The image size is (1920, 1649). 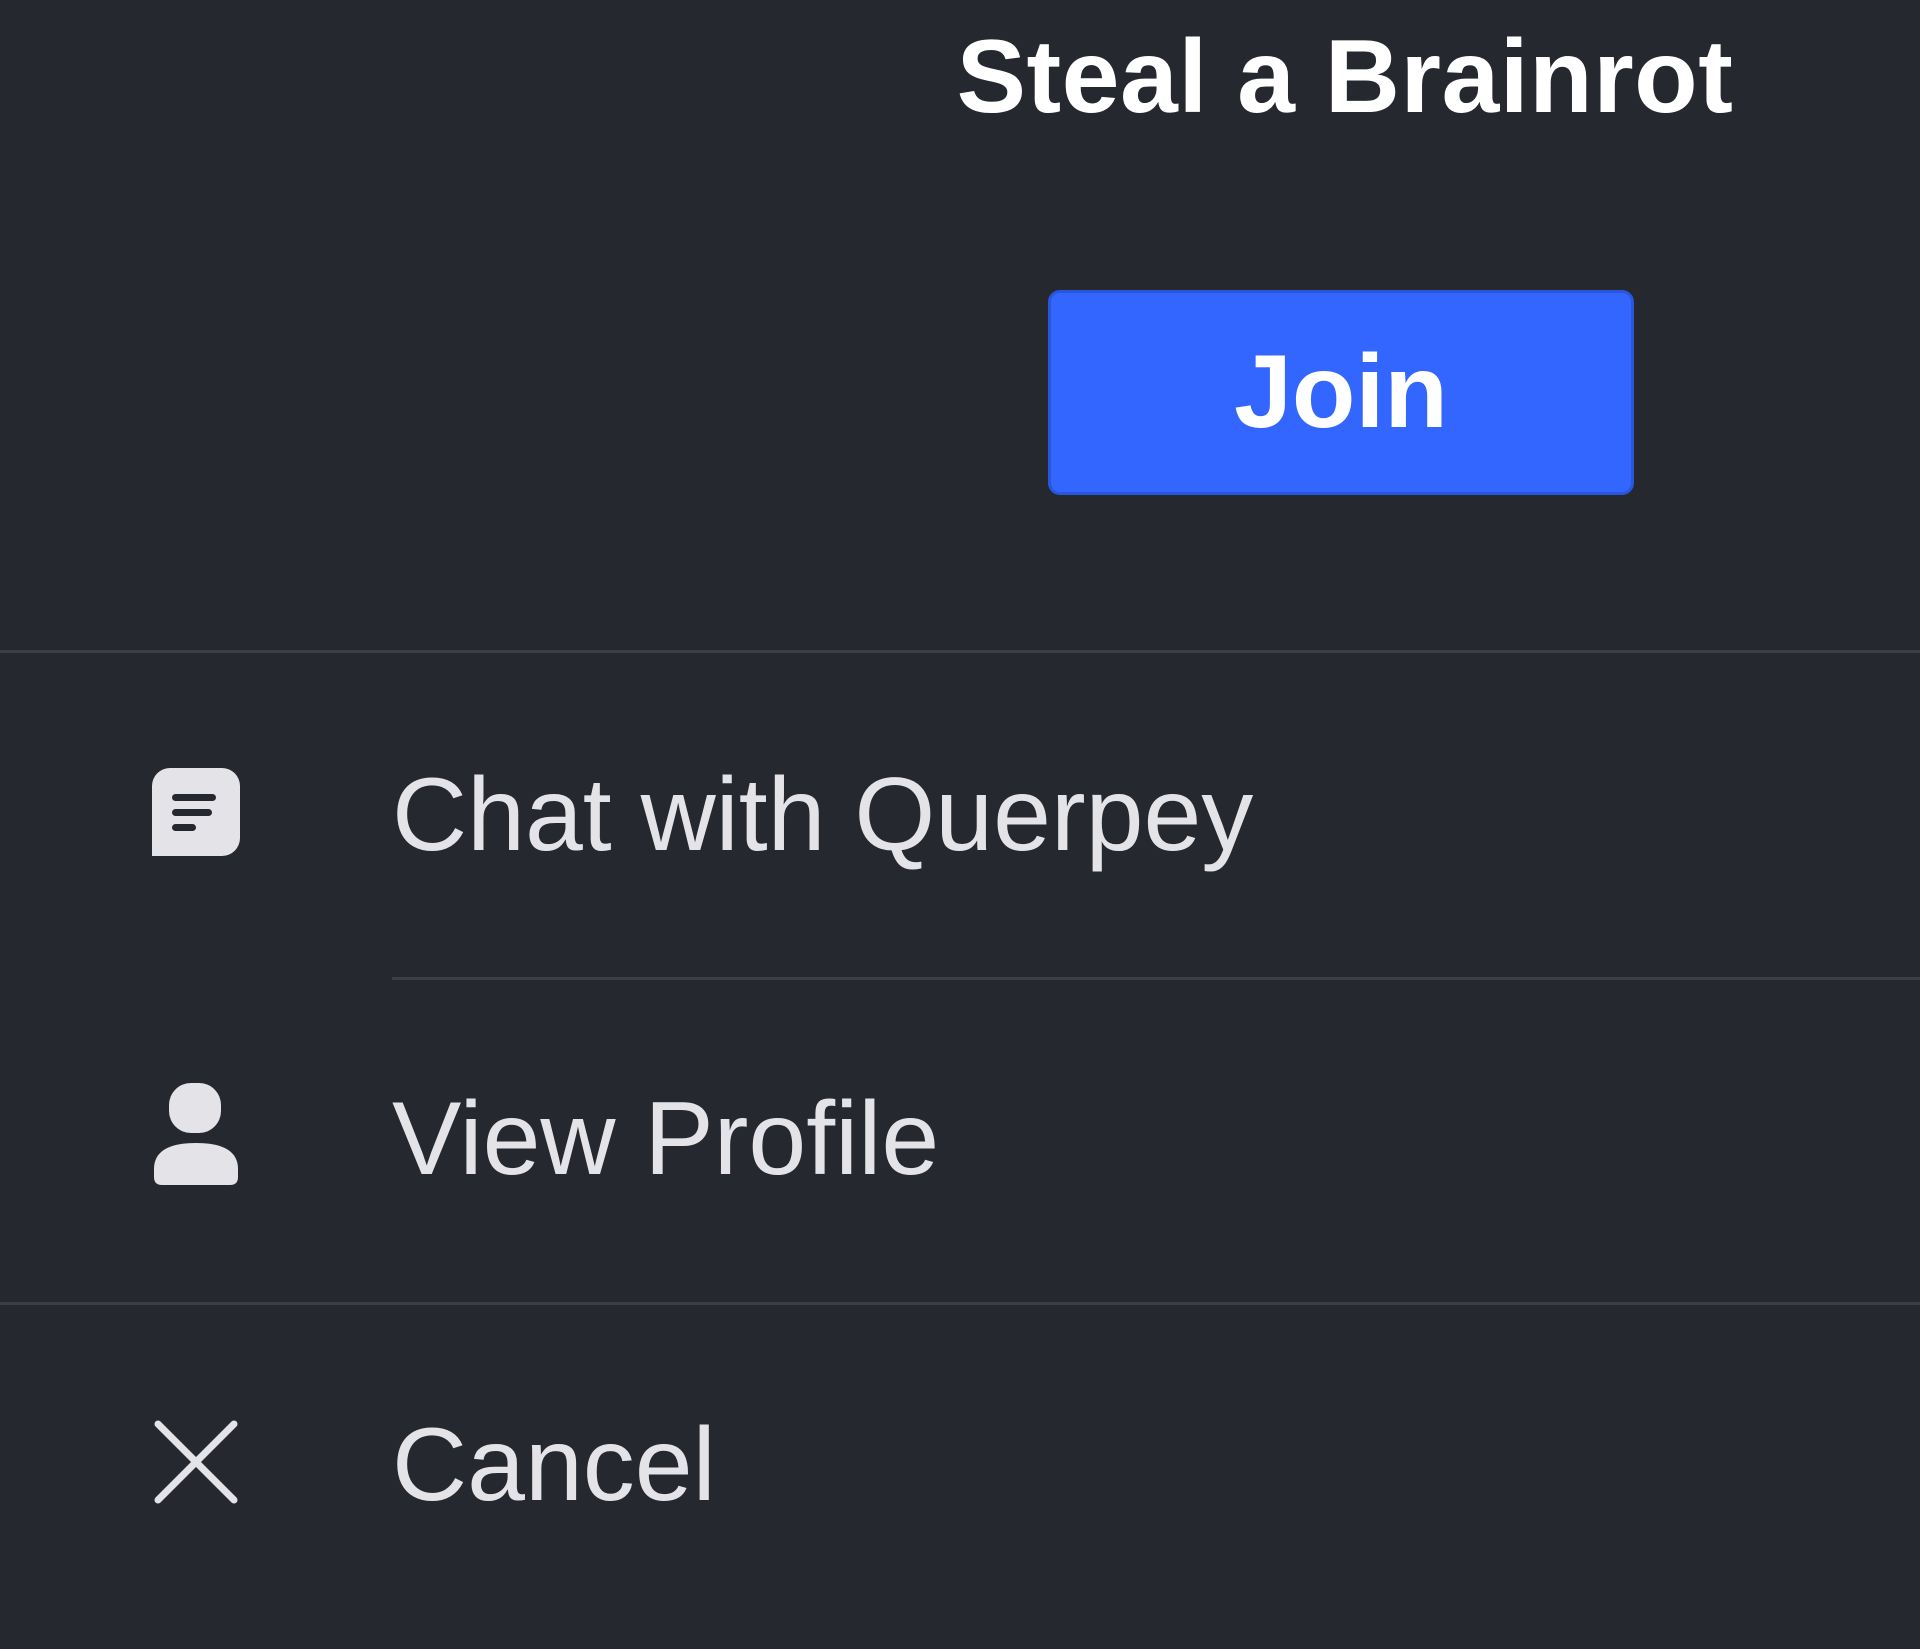 I want to click on join-button: Join, so click(x=1341, y=392).